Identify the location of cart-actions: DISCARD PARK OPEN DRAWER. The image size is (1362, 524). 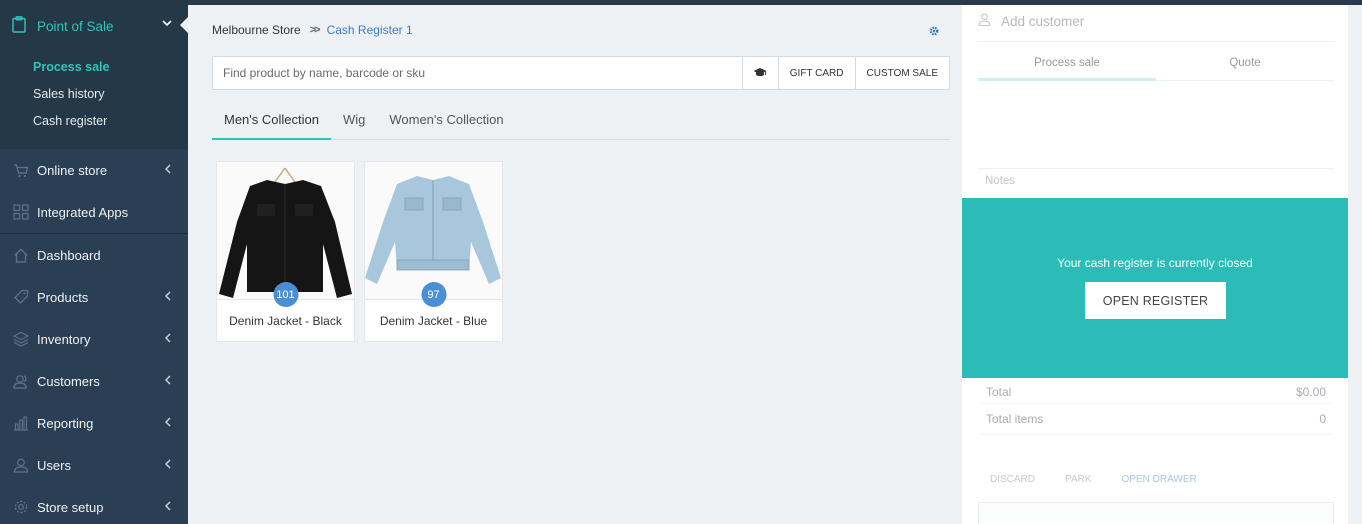
(1108, 479).